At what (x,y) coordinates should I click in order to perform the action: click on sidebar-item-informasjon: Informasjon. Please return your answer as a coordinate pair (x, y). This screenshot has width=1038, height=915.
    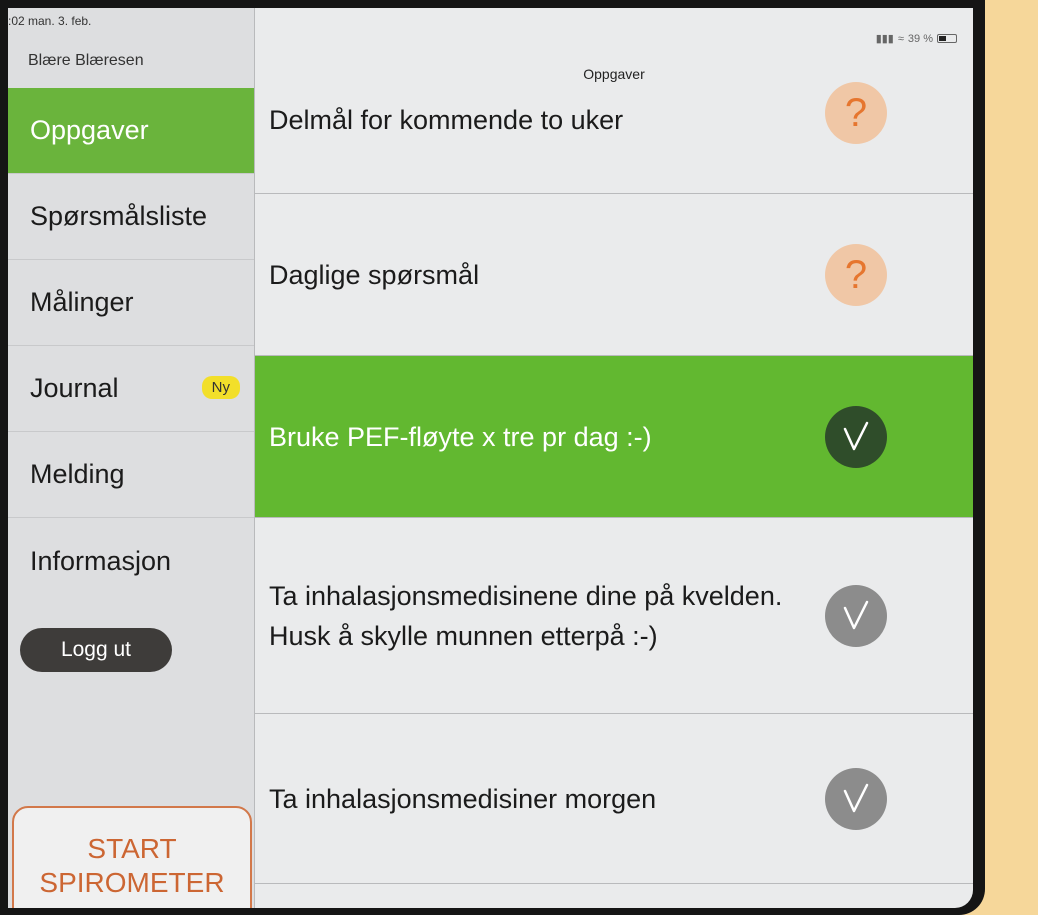
    Looking at the image, I should click on (131, 561).